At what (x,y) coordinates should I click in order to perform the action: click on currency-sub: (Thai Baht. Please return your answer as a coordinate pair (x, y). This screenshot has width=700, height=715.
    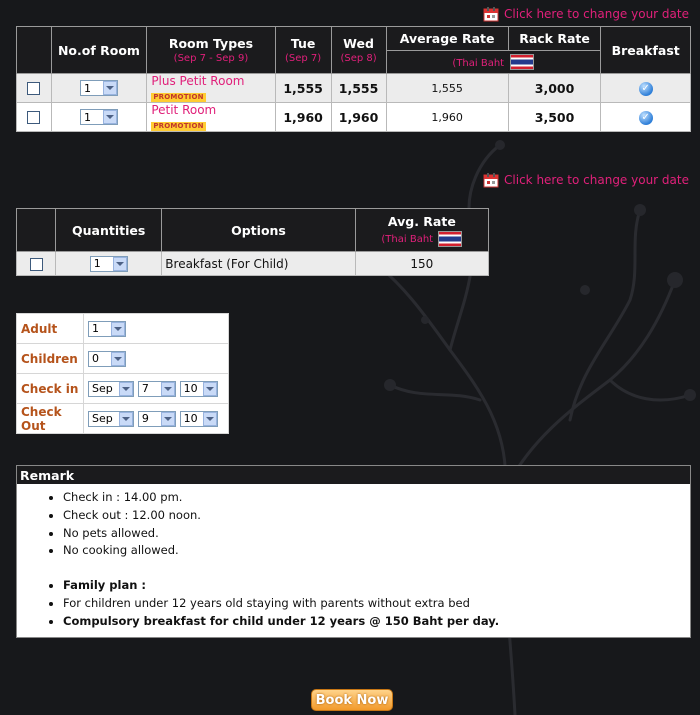
    Looking at the image, I should click on (422, 238).